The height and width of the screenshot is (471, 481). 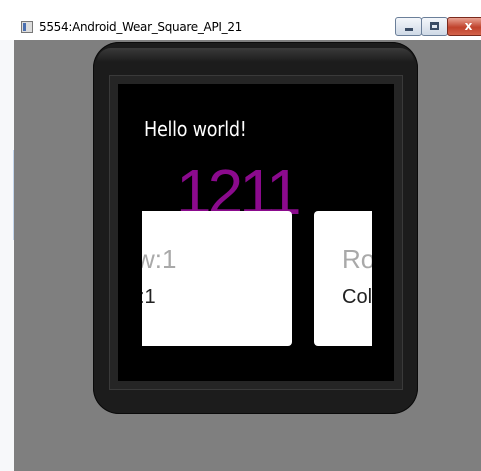 What do you see at coordinates (343, 278) in the screenshot?
I see `card-2: Ro Col` at bounding box center [343, 278].